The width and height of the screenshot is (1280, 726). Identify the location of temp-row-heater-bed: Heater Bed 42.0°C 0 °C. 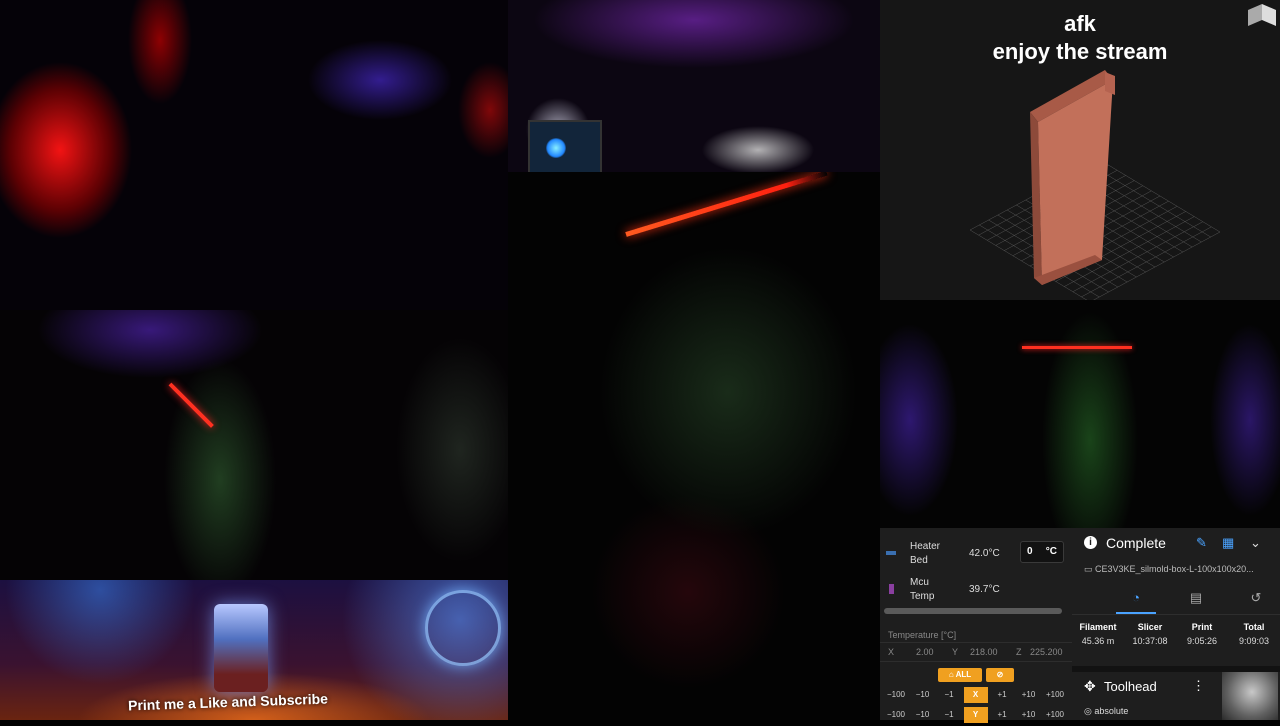
(976, 553).